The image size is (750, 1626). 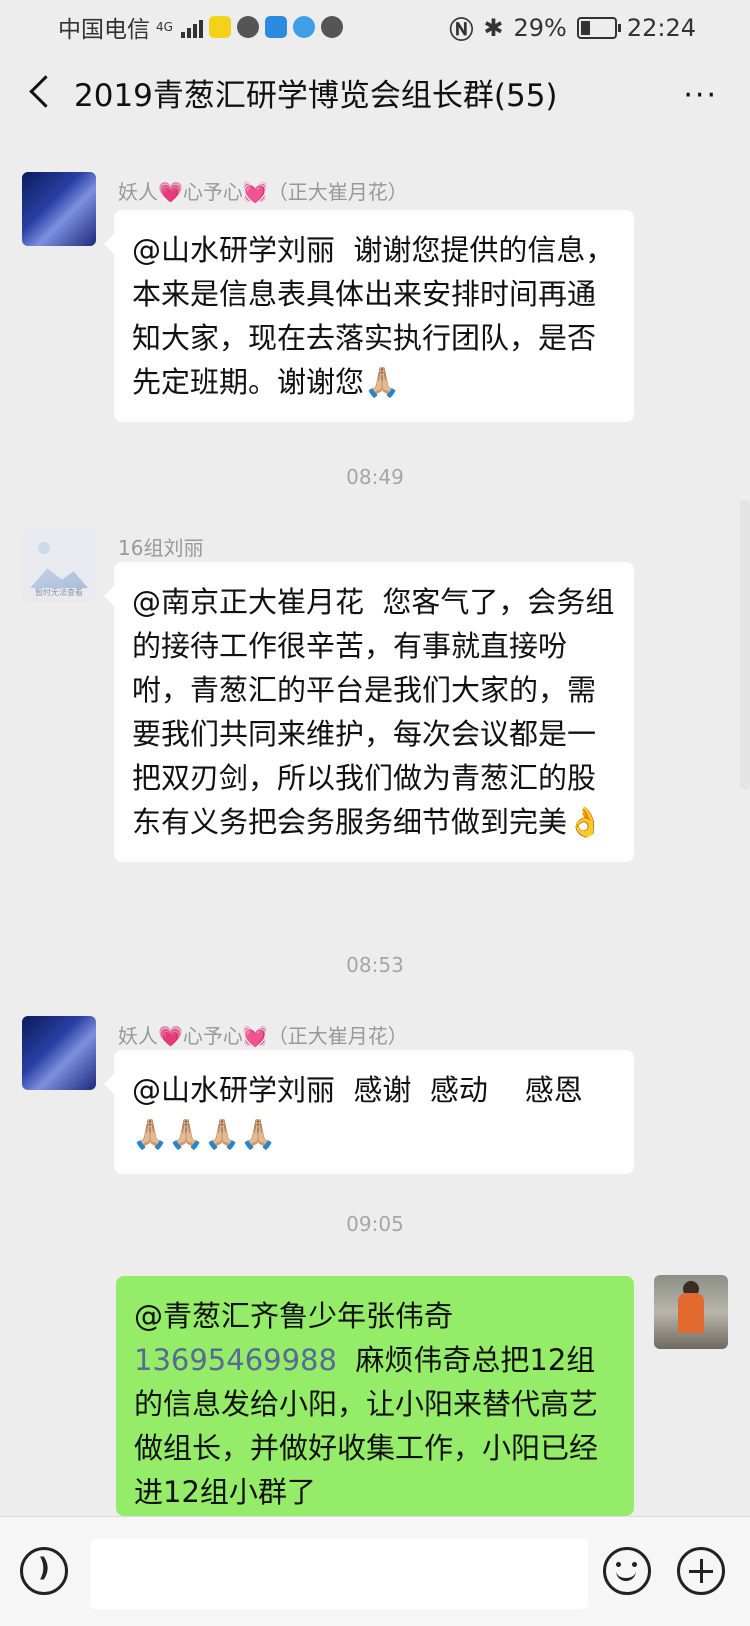 What do you see at coordinates (701, 1571) in the screenshot?
I see `plus-icon` at bounding box center [701, 1571].